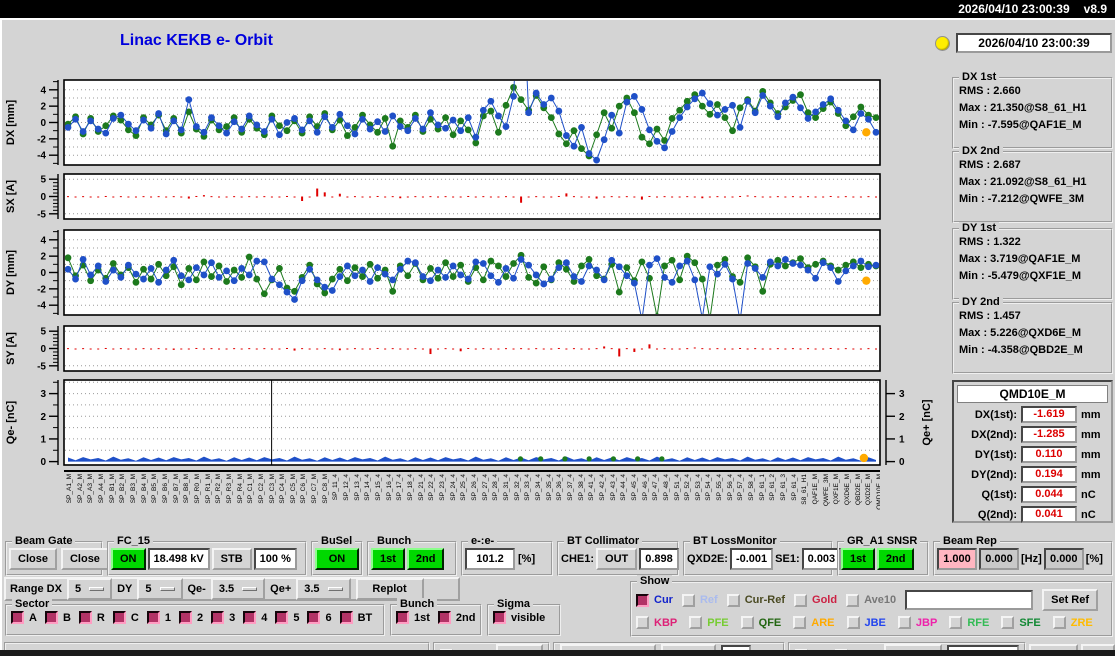 The image size is (1115, 656). I want to click on sector-checkbox-b: B, so click(57, 617).